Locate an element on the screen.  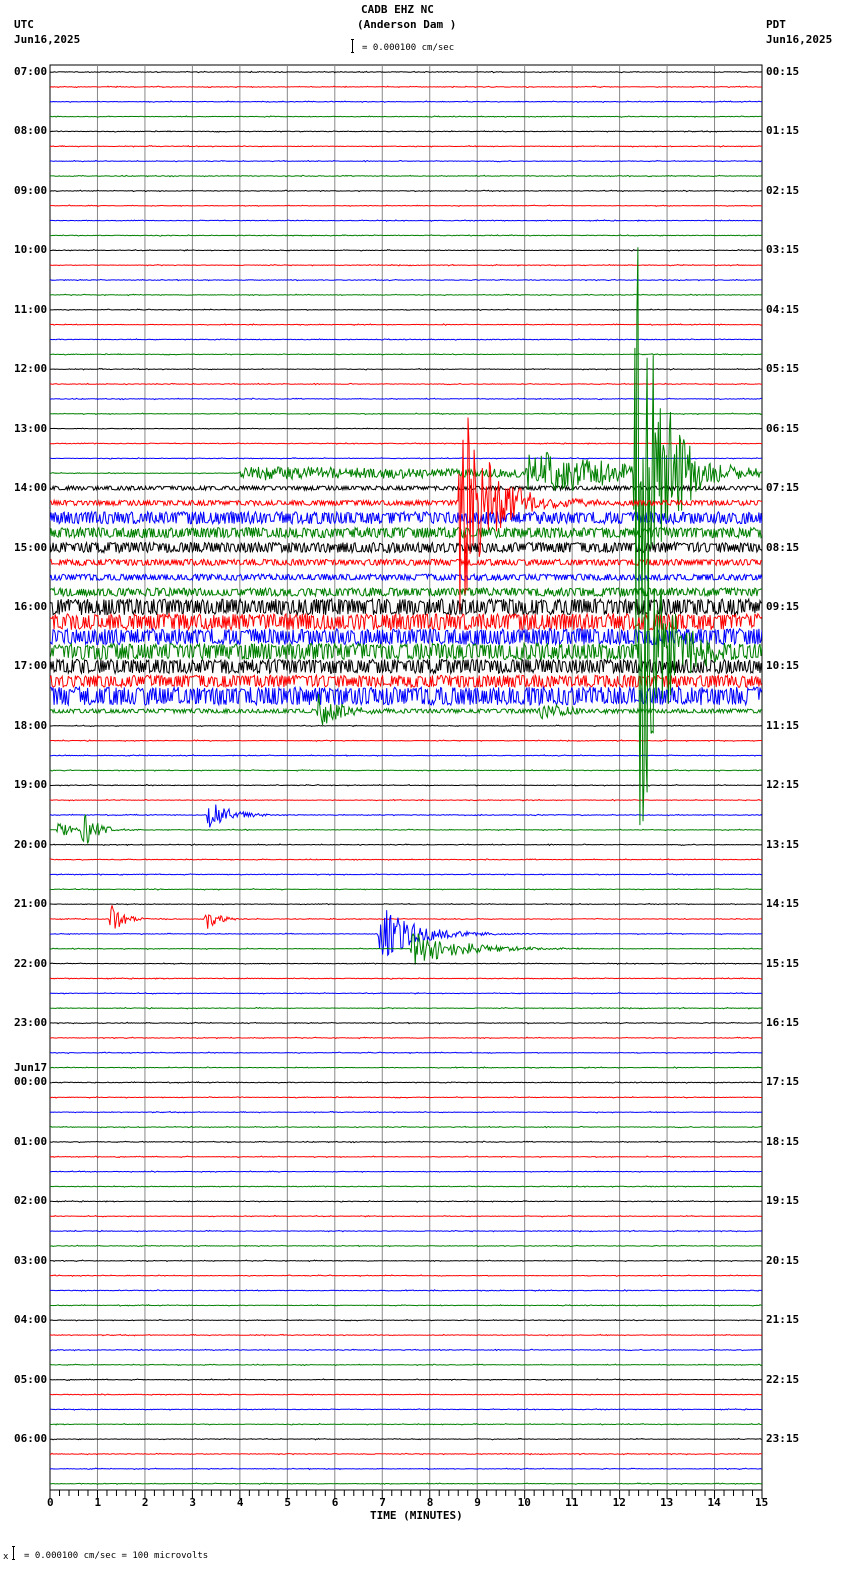
pdt-hour-label: 04:15 is located at coordinates (783, 309).